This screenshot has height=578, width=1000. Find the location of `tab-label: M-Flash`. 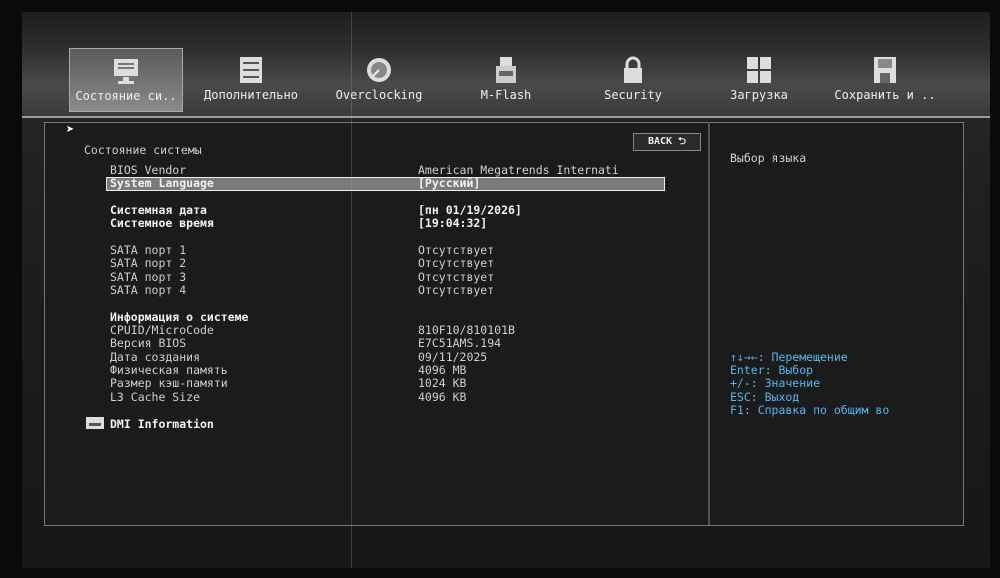

tab-label: M-Flash is located at coordinates (506, 95).